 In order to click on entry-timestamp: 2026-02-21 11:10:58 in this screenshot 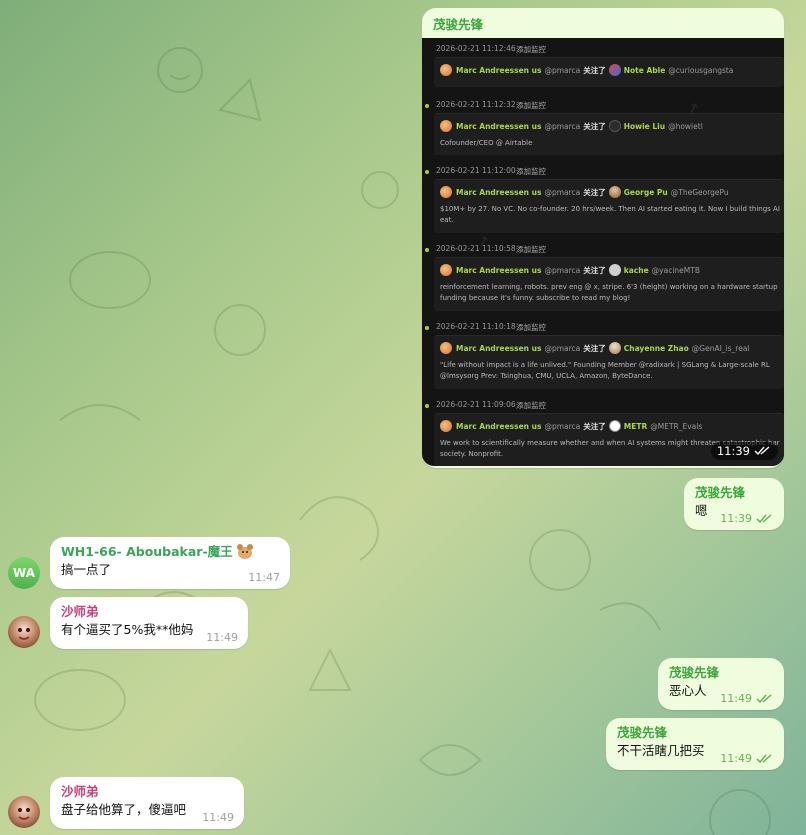, I will do `click(476, 248)`.